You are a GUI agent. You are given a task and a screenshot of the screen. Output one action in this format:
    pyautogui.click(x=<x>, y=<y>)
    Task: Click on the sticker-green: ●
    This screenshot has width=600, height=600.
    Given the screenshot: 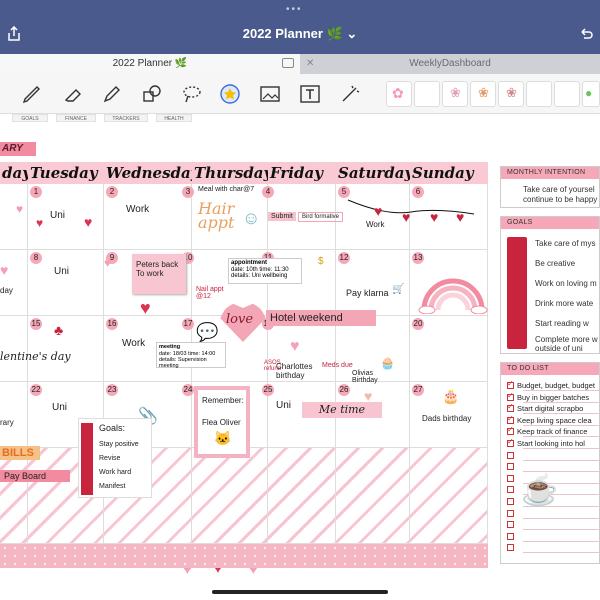 What is the action you would take?
    pyautogui.click(x=591, y=94)
    